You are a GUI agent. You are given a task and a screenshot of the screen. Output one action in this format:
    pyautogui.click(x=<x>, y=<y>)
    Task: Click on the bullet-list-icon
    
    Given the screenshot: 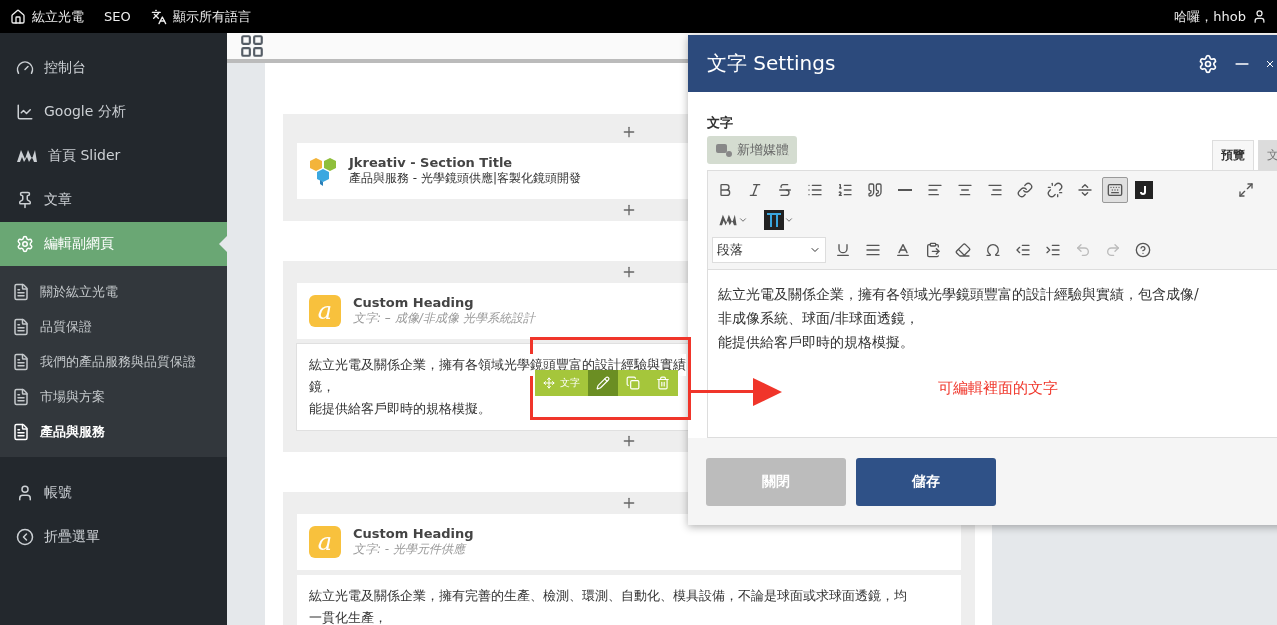 What is the action you would take?
    pyautogui.click(x=815, y=190)
    